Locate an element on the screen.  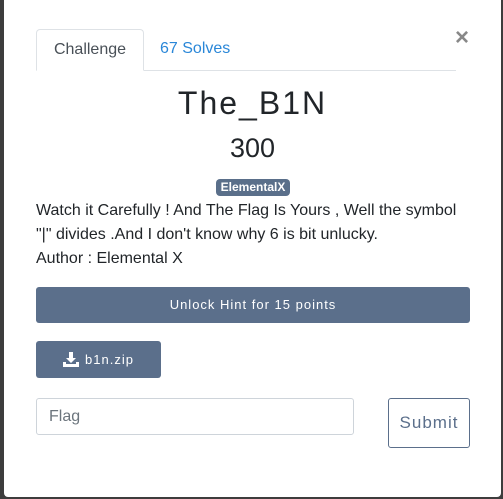
author-line: Author : Elemental X is located at coordinates (109, 258).